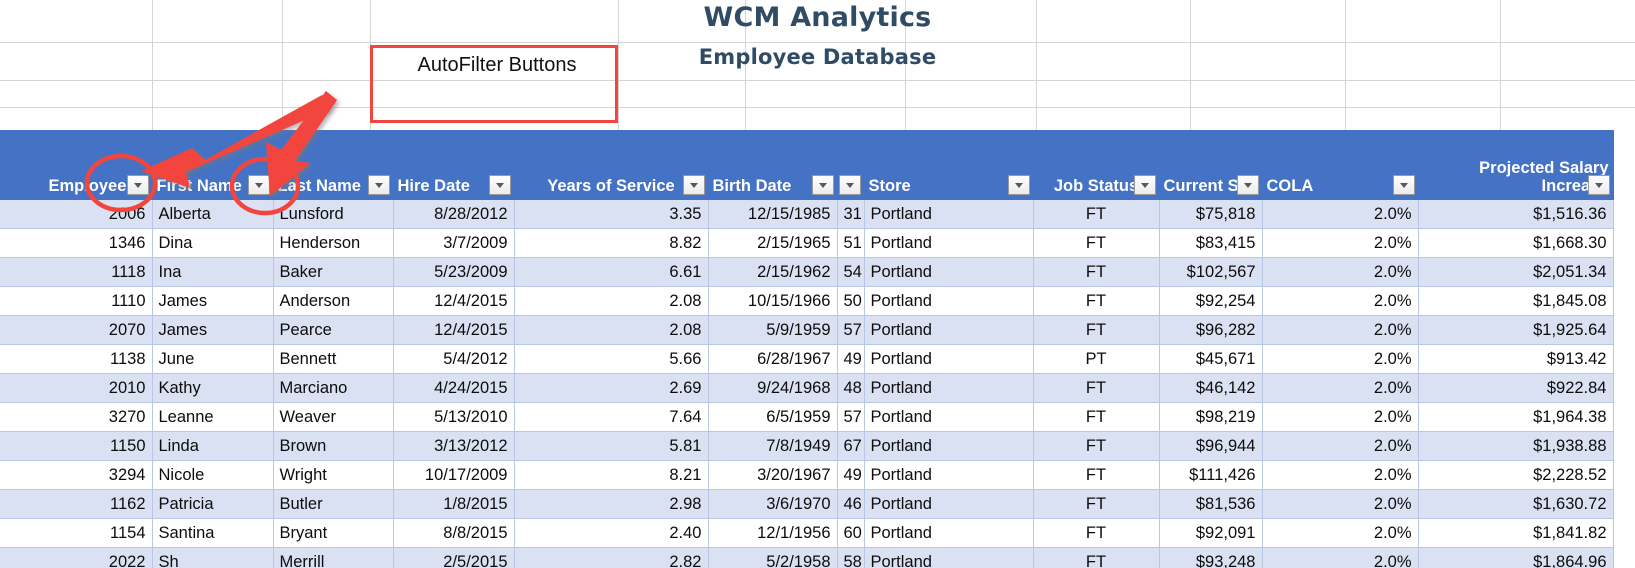  I want to click on table-cell: $1,964.38, so click(1516, 417).